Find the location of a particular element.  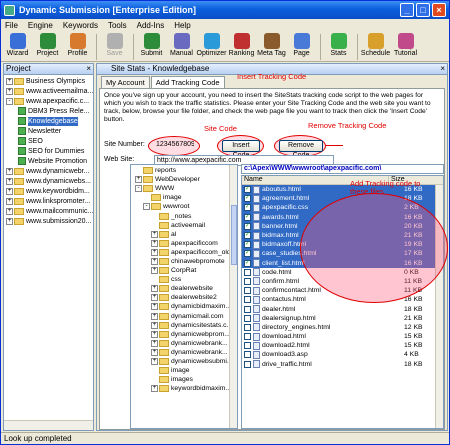

panel-close-icon: × is located at coordinates (442, 68).